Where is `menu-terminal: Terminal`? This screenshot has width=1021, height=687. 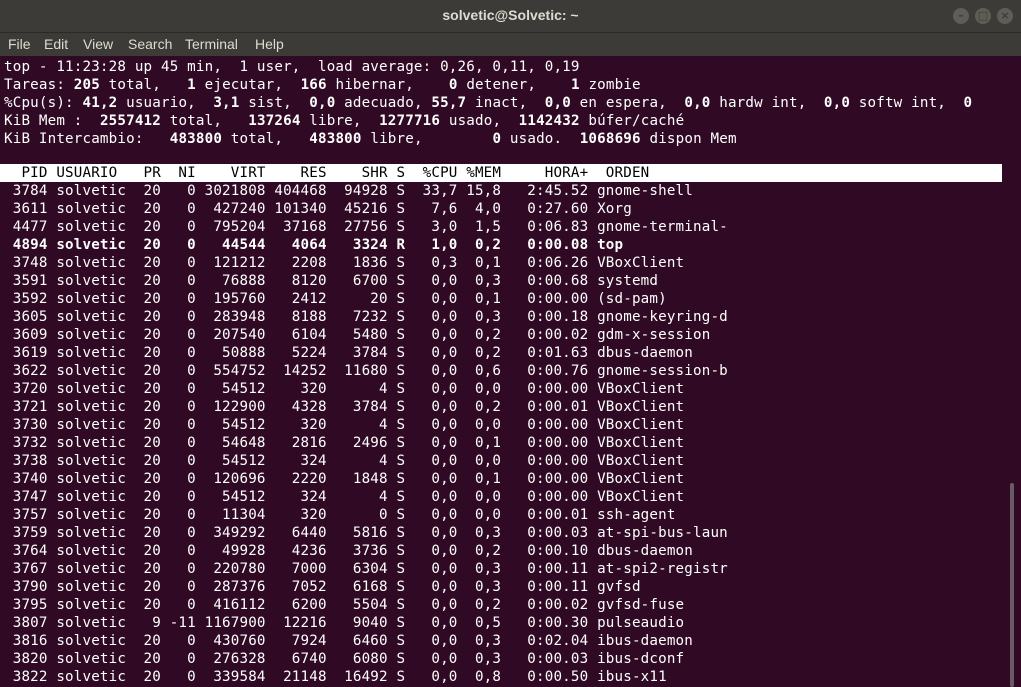 menu-terminal: Terminal is located at coordinates (211, 44).